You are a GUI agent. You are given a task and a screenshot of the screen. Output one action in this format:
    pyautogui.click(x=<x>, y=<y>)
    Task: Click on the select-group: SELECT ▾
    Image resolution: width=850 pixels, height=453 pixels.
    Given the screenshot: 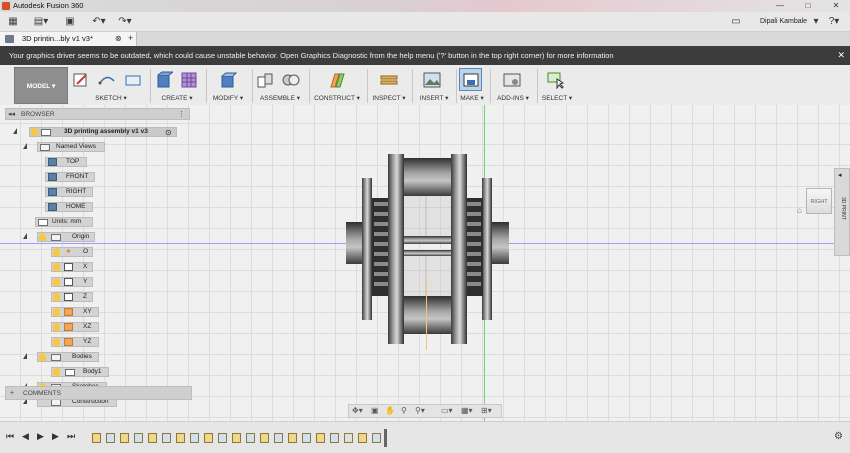 What is the action you would take?
    pyautogui.click(x=557, y=85)
    